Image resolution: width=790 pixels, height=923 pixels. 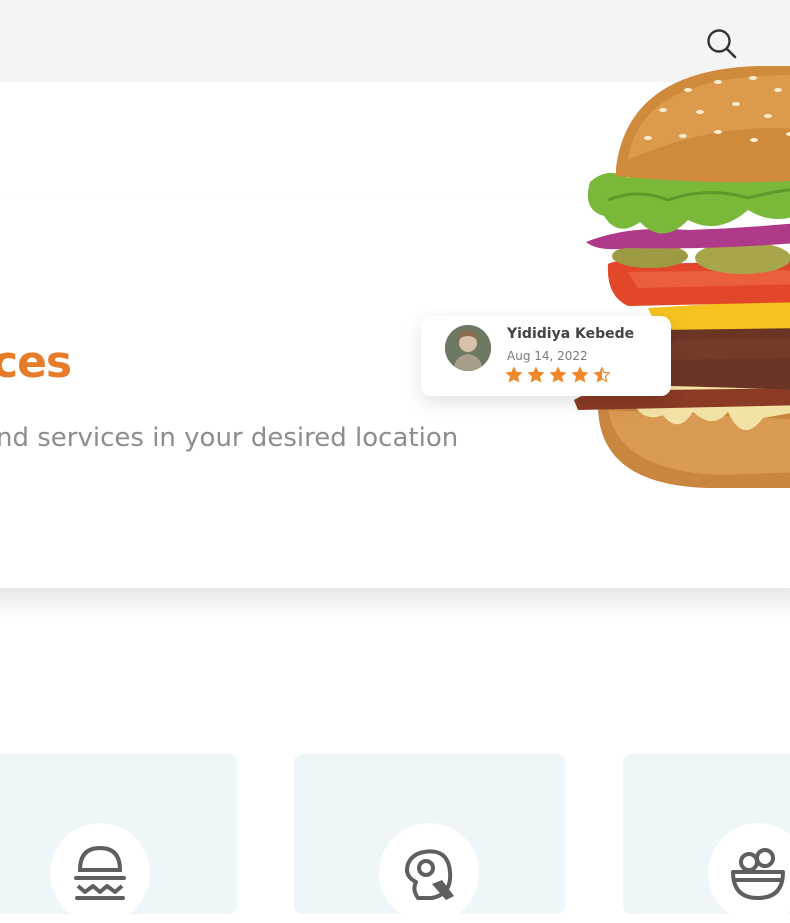 What do you see at coordinates (36, 362) in the screenshot?
I see `hero-headline: ces` at bounding box center [36, 362].